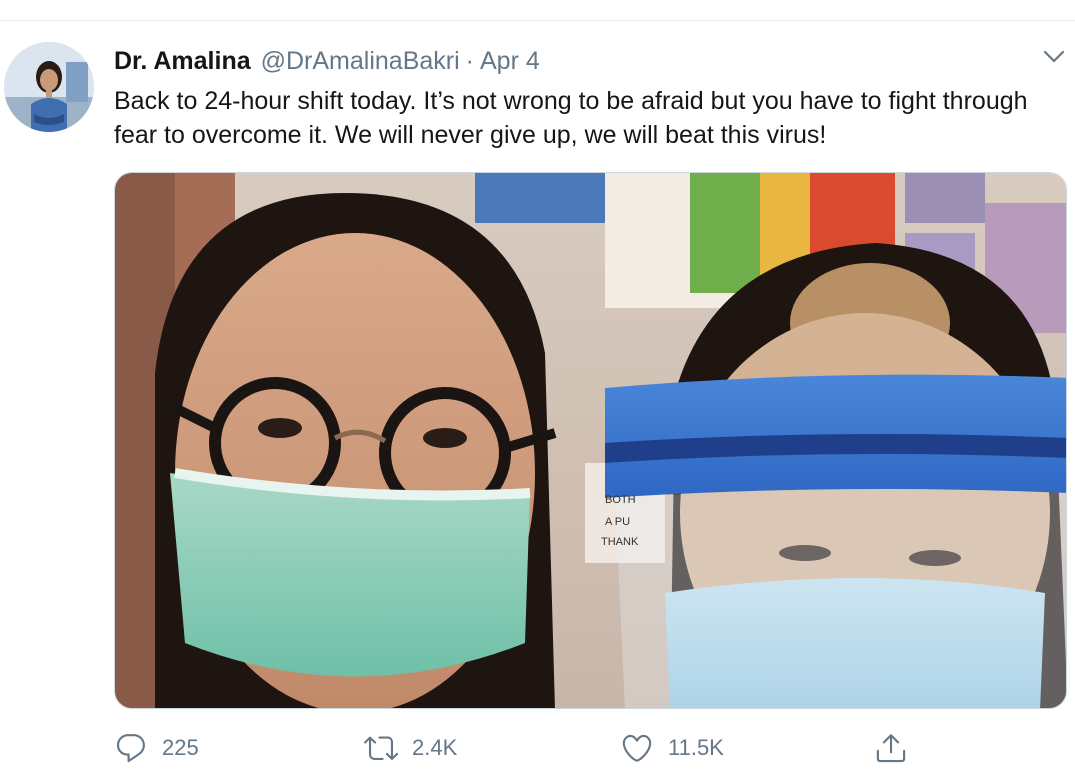 This screenshot has height=773, width=1075. What do you see at coordinates (130, 748) in the screenshot?
I see `reply-icon` at bounding box center [130, 748].